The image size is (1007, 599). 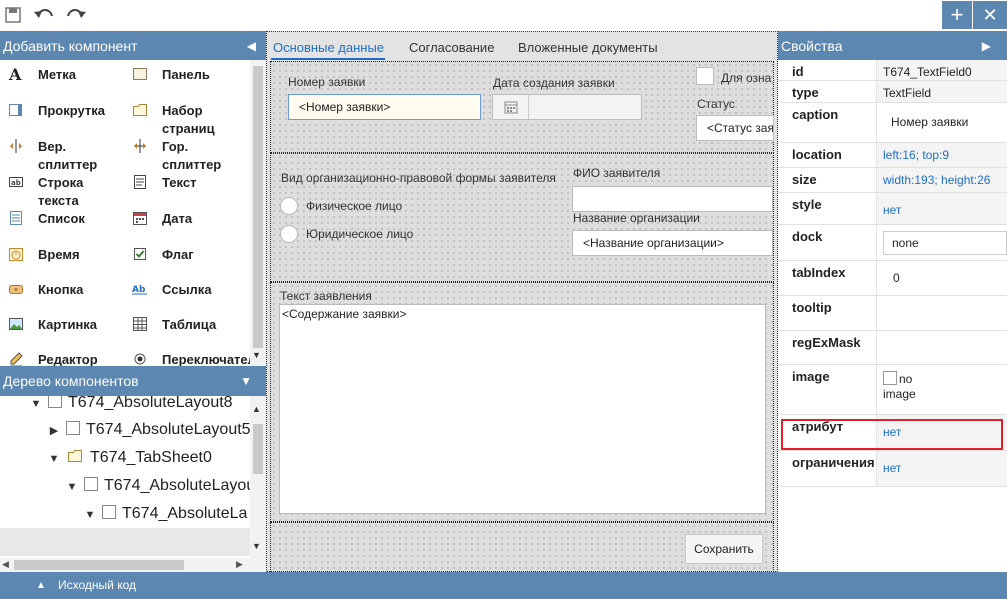 I want to click on dock-value: none, so click(x=905, y=243).